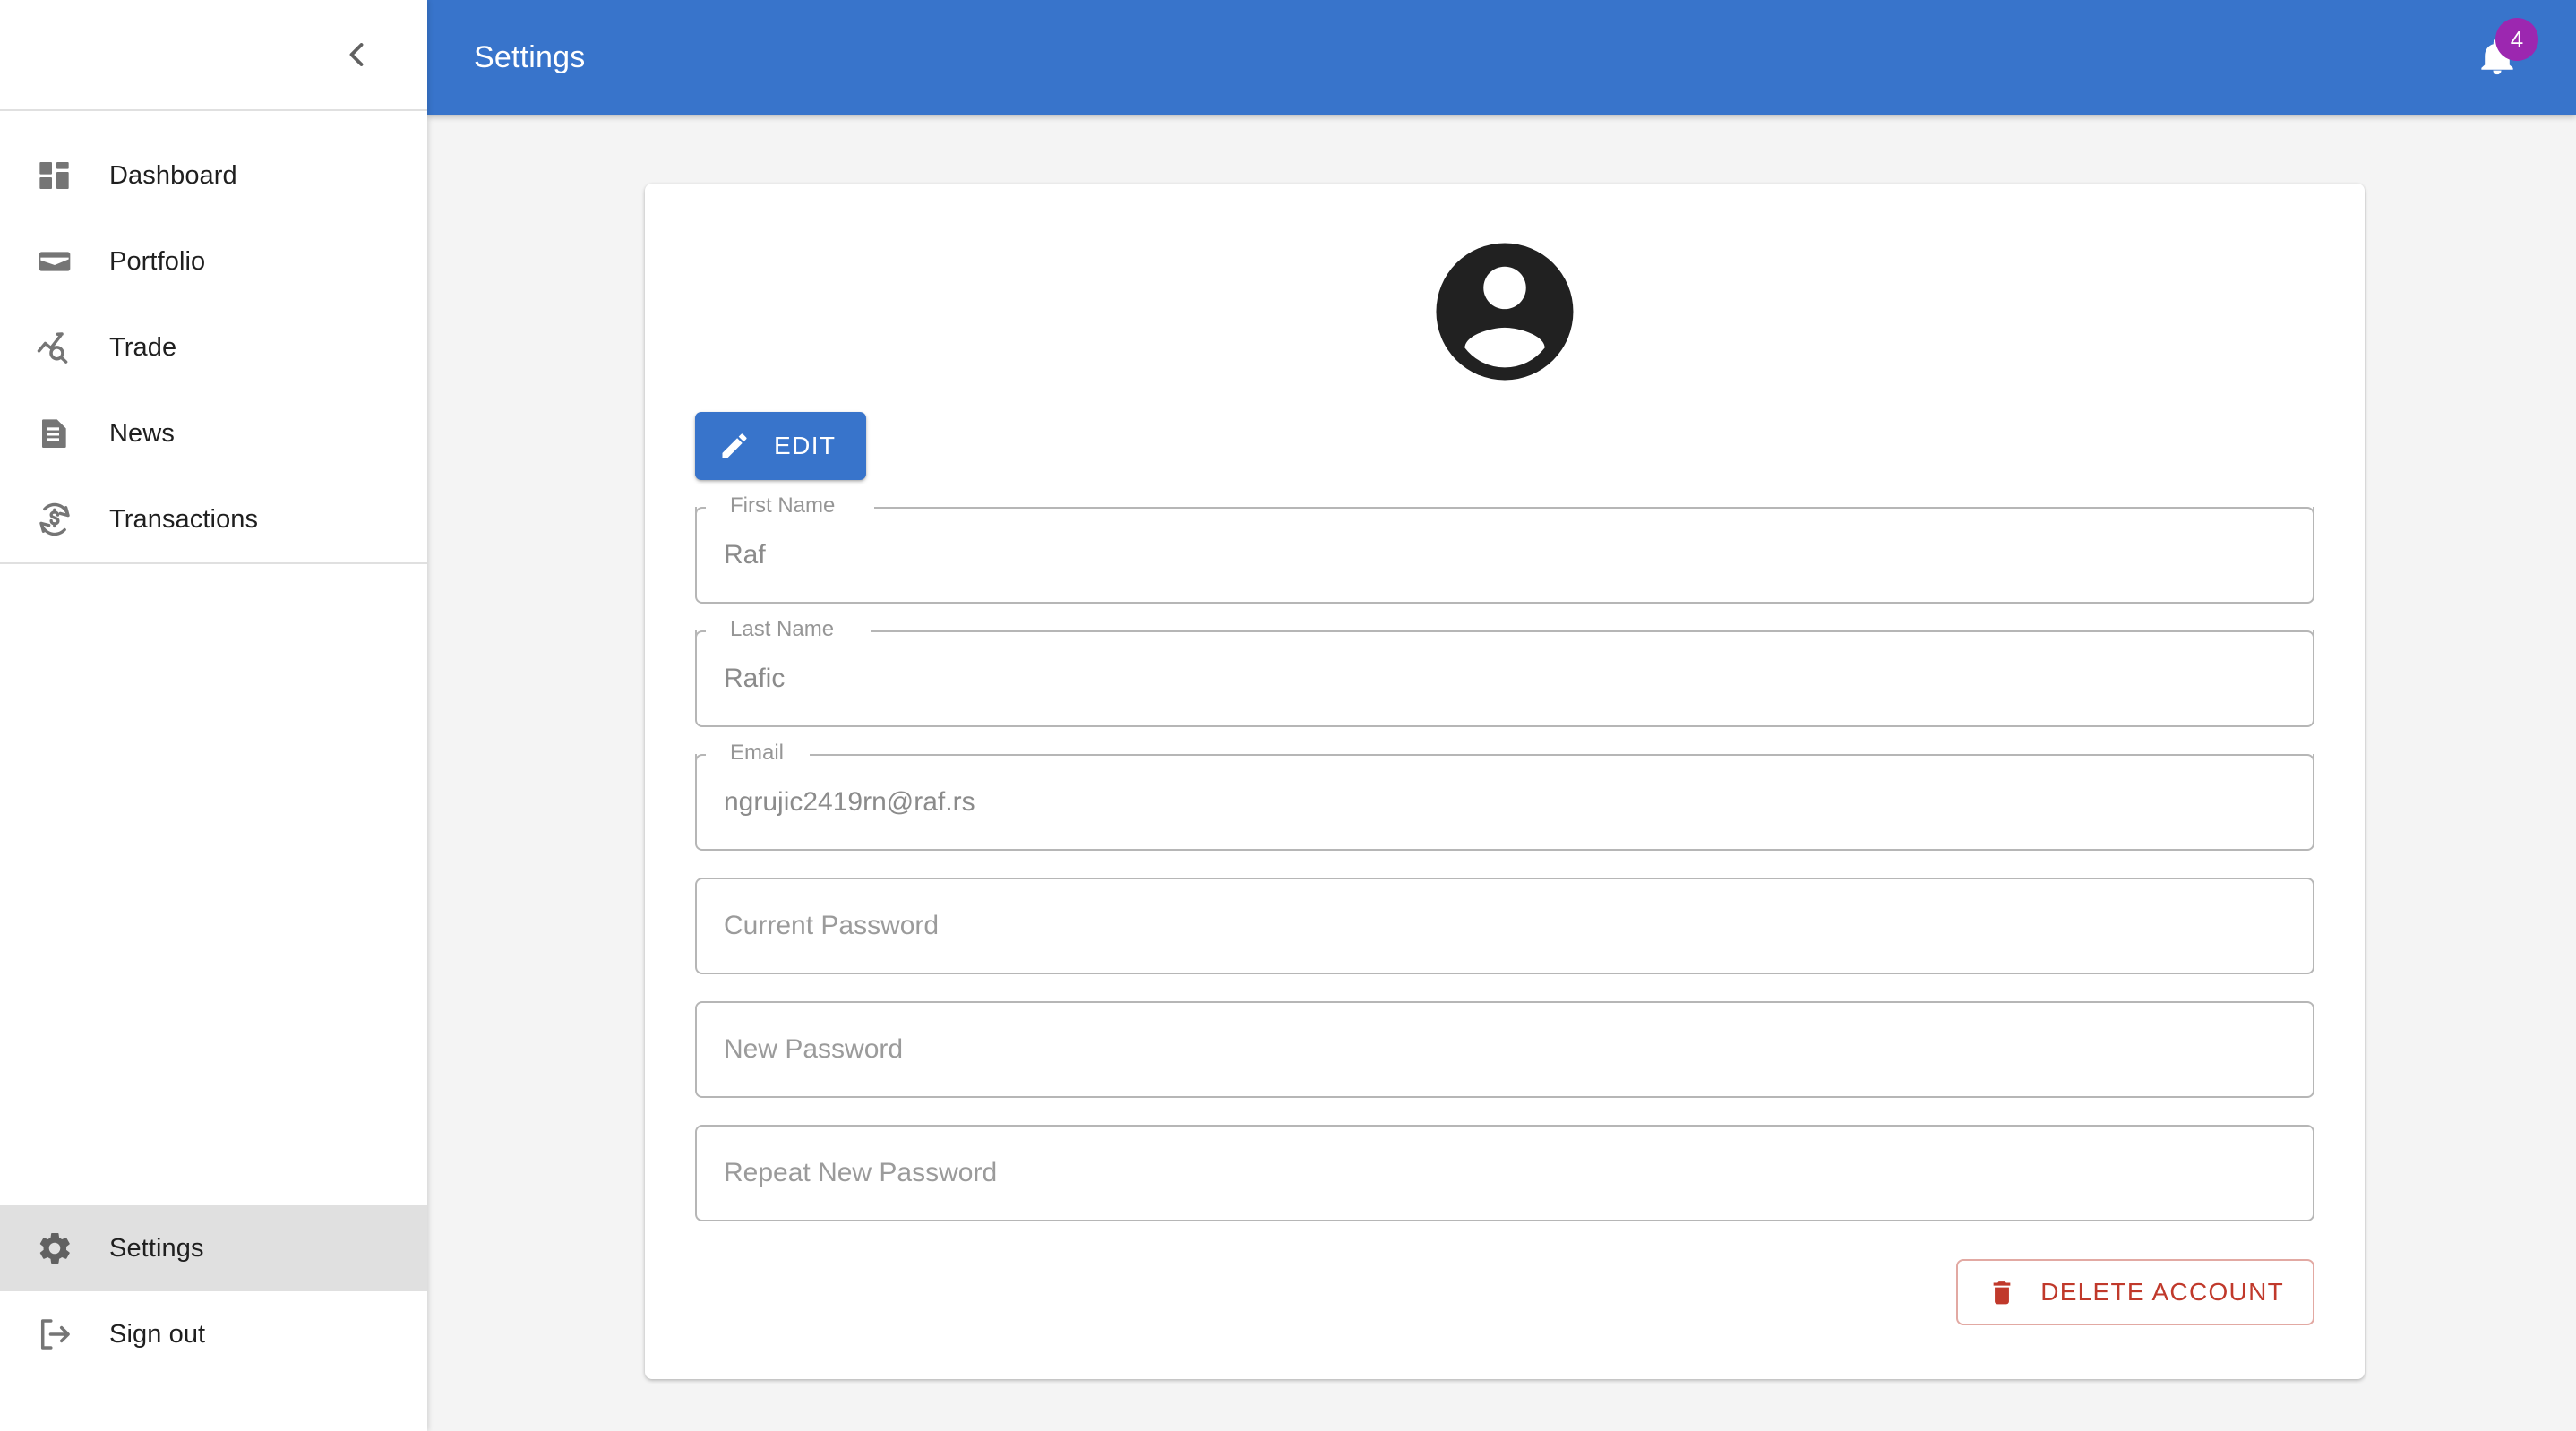  I want to click on sidebar-collapse-button, so click(356, 55).